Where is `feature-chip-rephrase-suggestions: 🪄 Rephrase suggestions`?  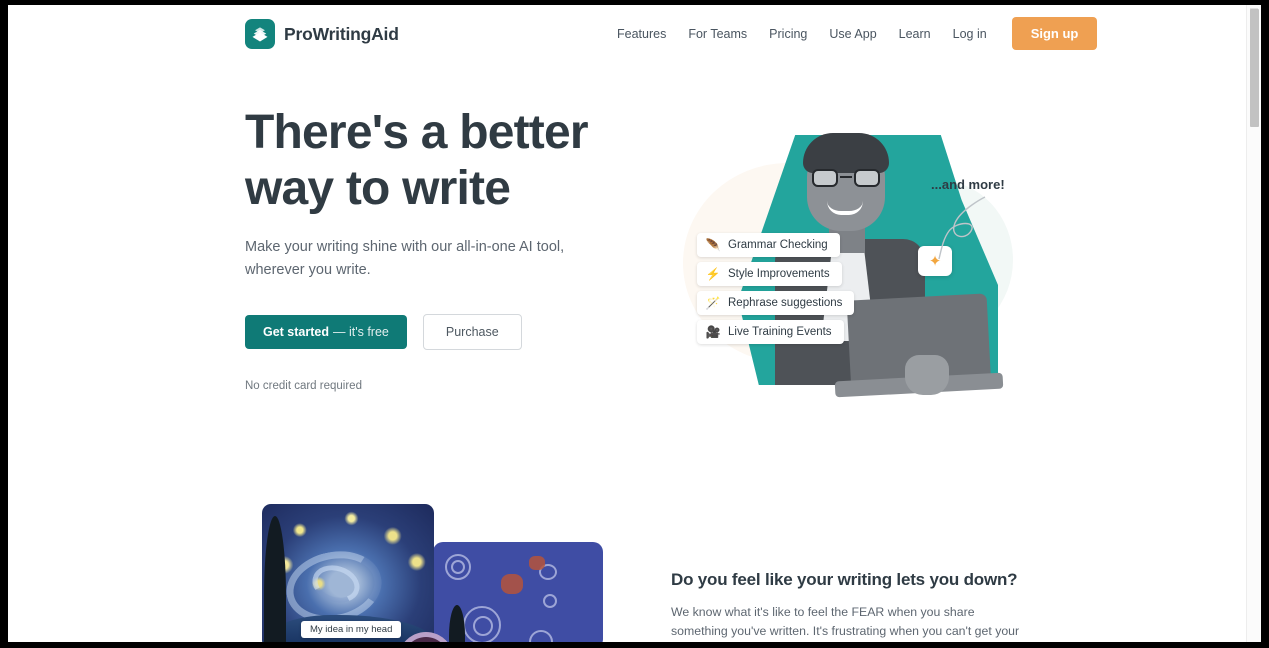 feature-chip-rephrase-suggestions: 🪄 Rephrase suggestions is located at coordinates (776, 303).